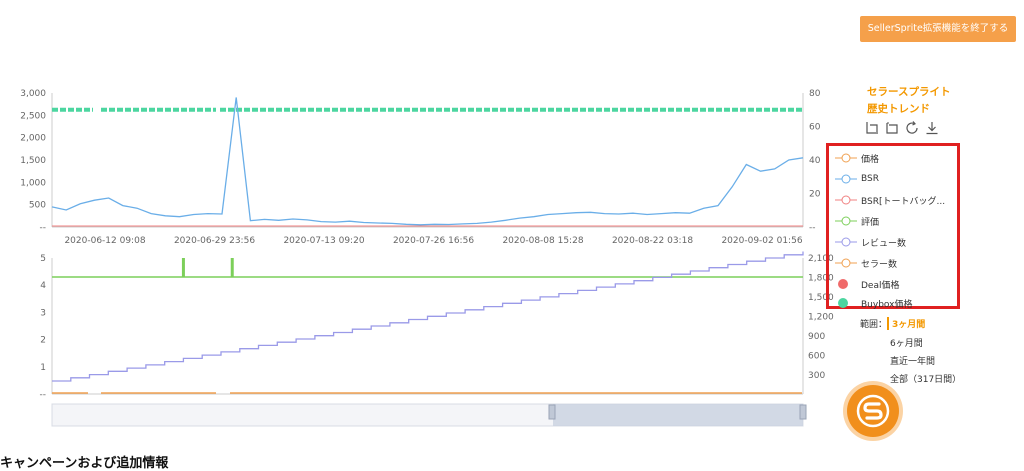 This screenshot has height=471, width=1024. What do you see at coordinates (542, 241) in the screenshot?
I see `chart1-x-tick: 2020-08-08 15:28` at bounding box center [542, 241].